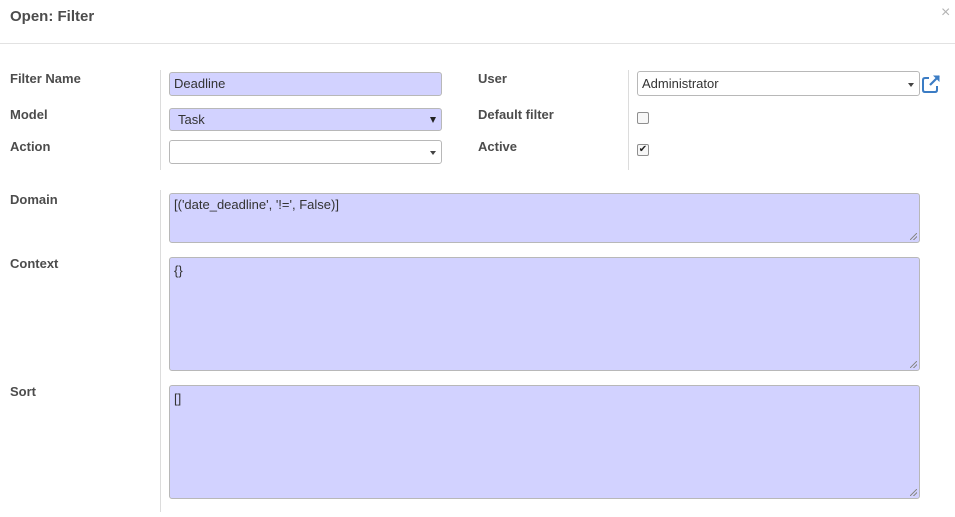  I want to click on default-filter-checkbox, so click(643, 118).